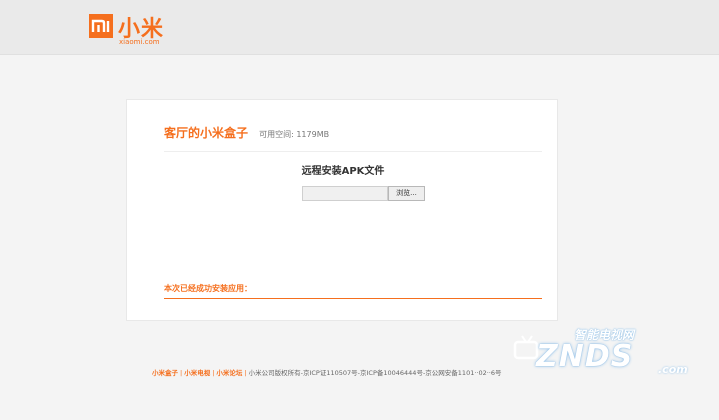 The image size is (719, 420). I want to click on apk-file-input, so click(345, 193).